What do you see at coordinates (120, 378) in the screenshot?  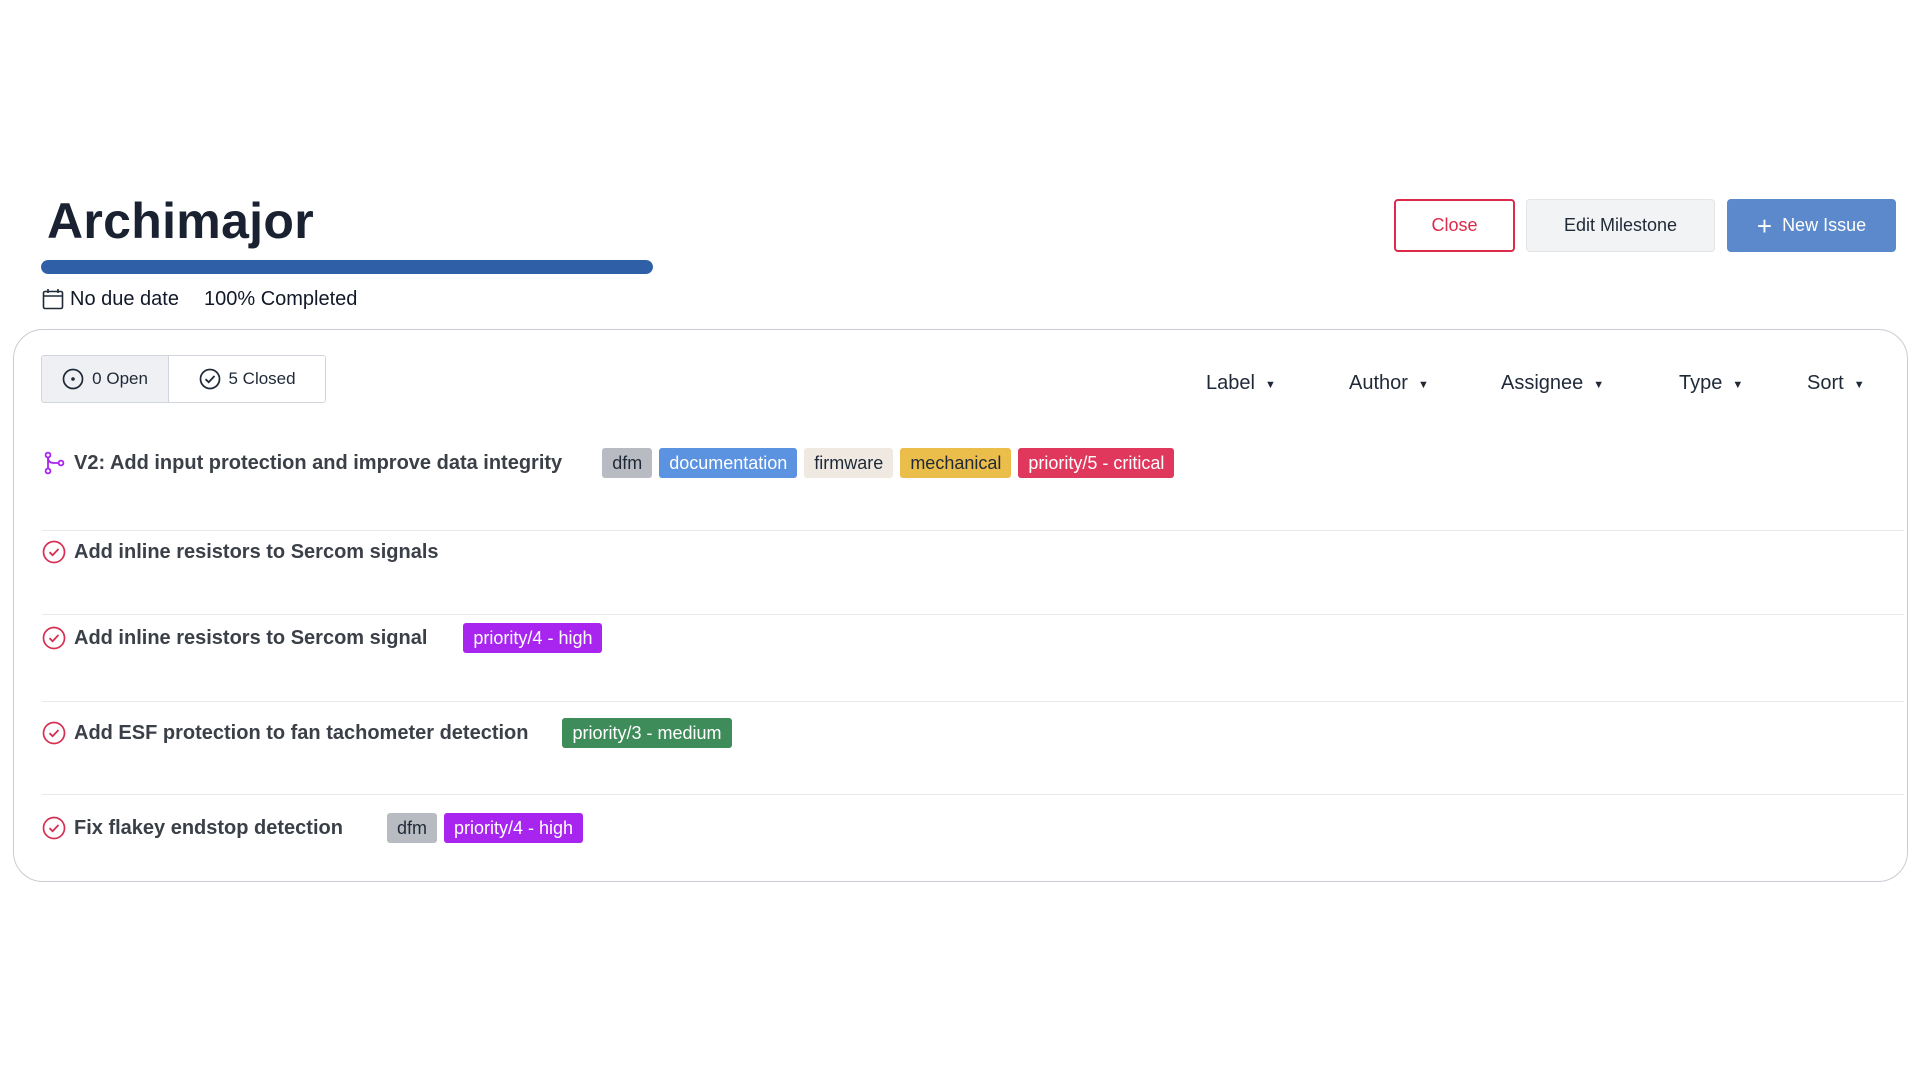 I see `open-issues-label: 0 Open` at bounding box center [120, 378].